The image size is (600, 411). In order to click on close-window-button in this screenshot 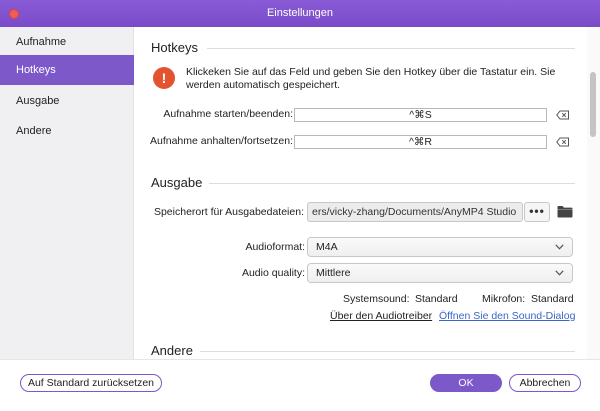, I will do `click(14, 14)`.